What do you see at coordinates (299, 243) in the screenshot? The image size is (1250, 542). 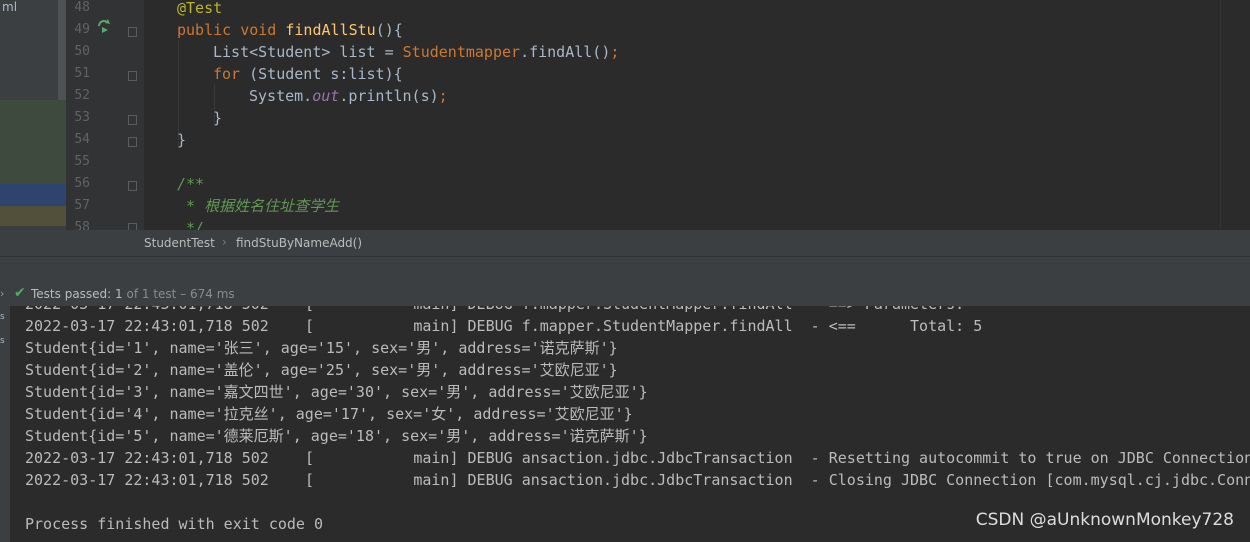 I see `breadcrumb-method: findStuByNameAdd()` at bounding box center [299, 243].